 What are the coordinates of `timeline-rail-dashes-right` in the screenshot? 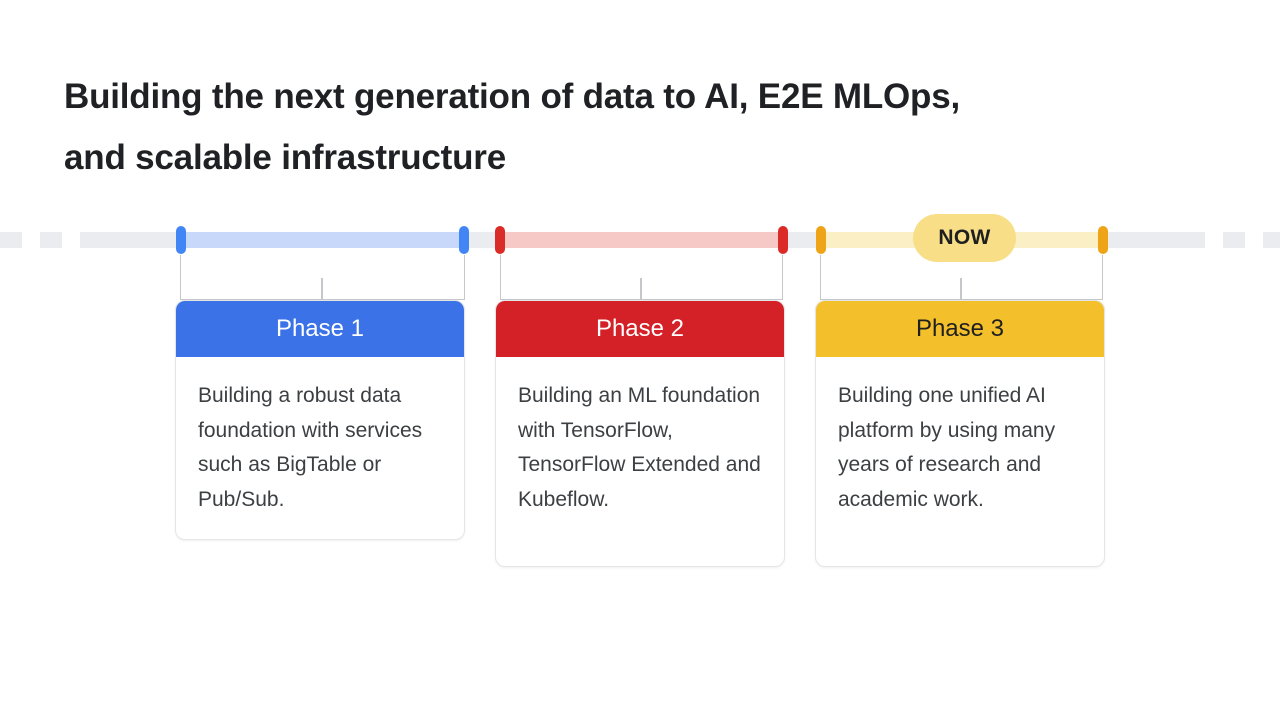 It's located at (1231, 240).